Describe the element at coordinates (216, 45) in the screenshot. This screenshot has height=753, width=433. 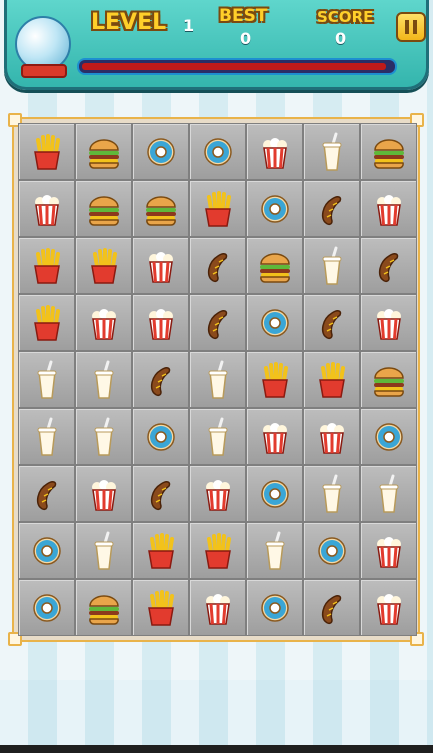
I see `top-hud: LEVEL 1 BEST 0 SCORE 0` at that location.